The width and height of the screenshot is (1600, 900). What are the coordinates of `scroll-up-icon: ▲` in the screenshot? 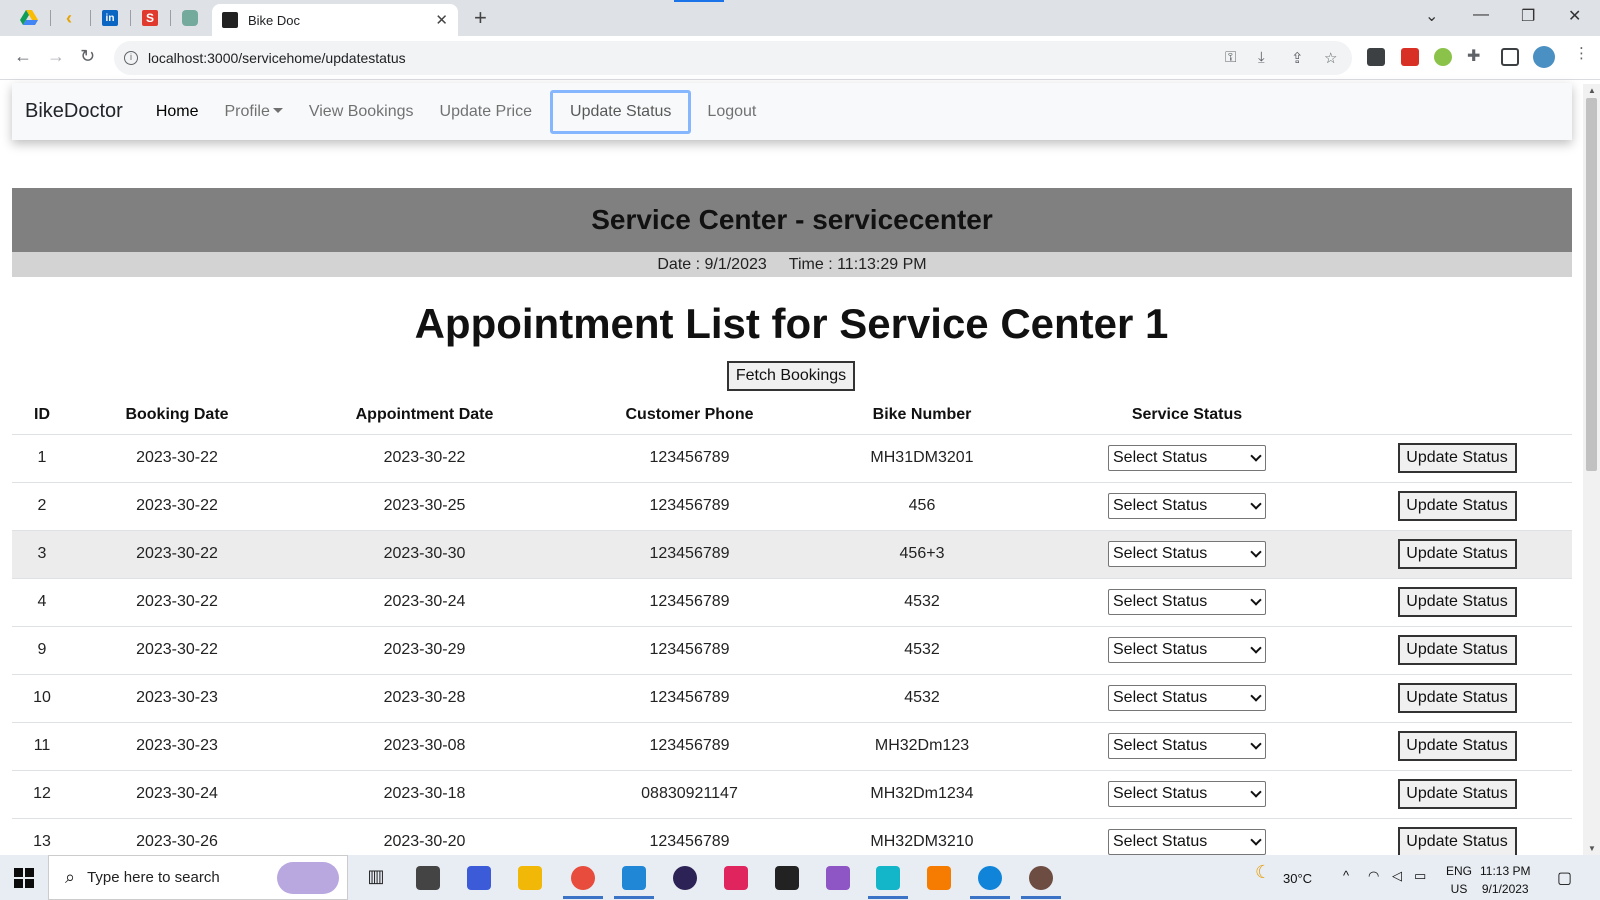 It's located at (1592, 90).